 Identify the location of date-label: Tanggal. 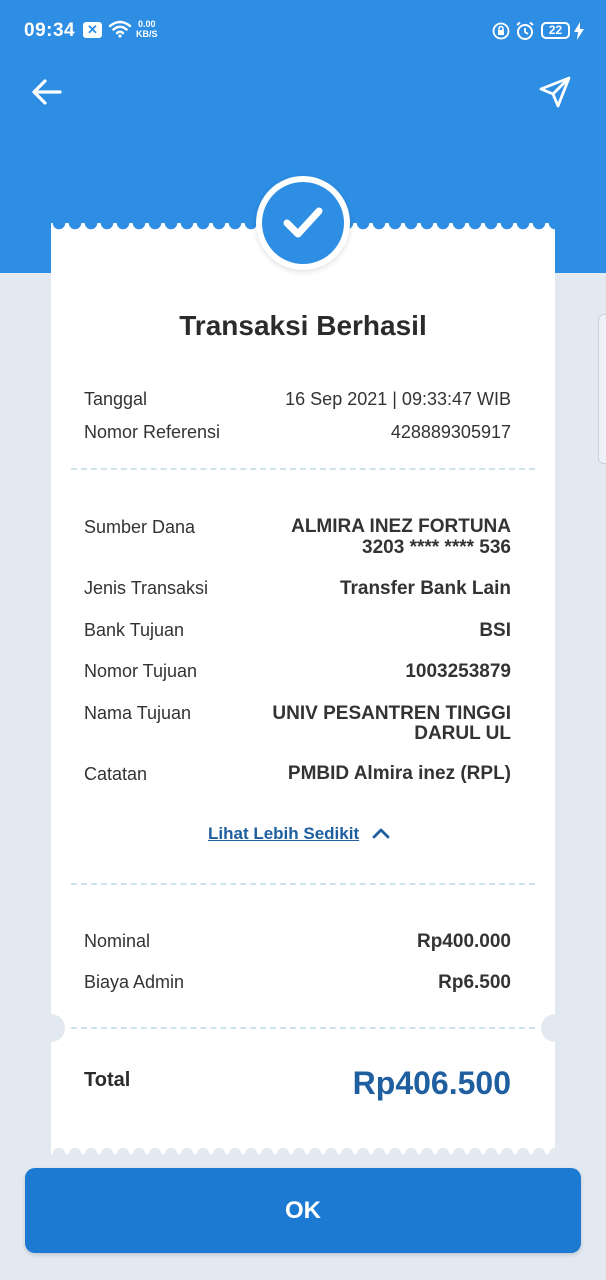
(116, 399).